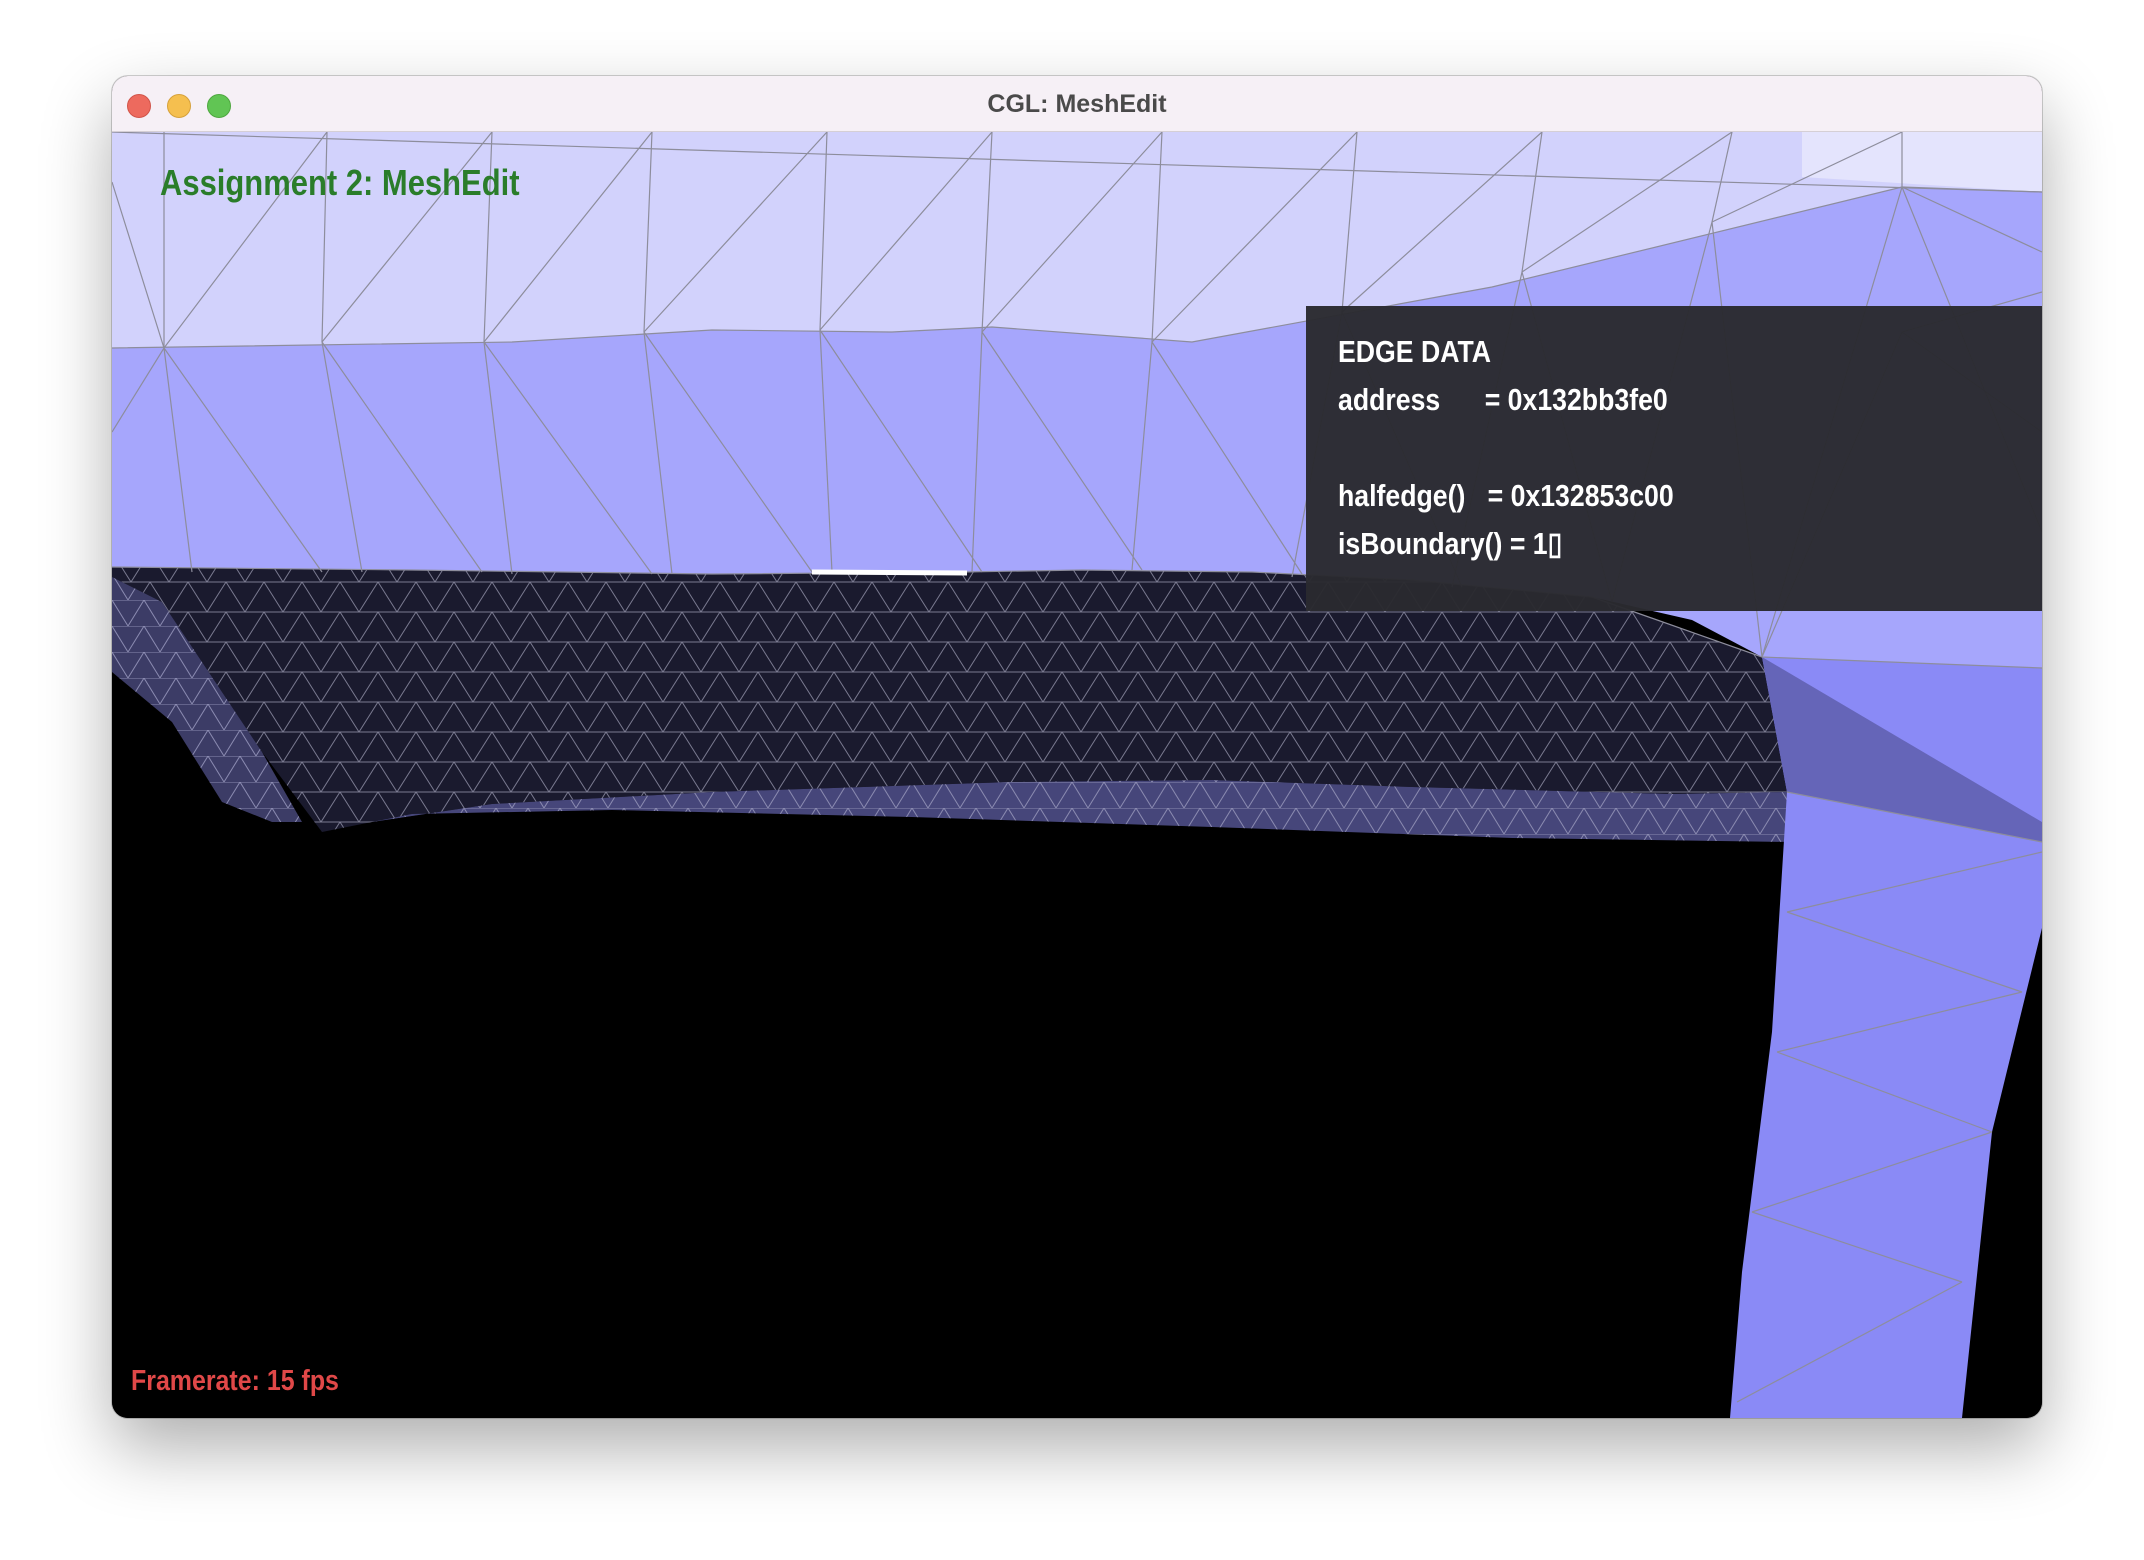 This screenshot has width=2144, height=1560. Describe the element at coordinates (340, 182) in the screenshot. I see `assignment-title: Assignment 2: MeshEdit` at that location.